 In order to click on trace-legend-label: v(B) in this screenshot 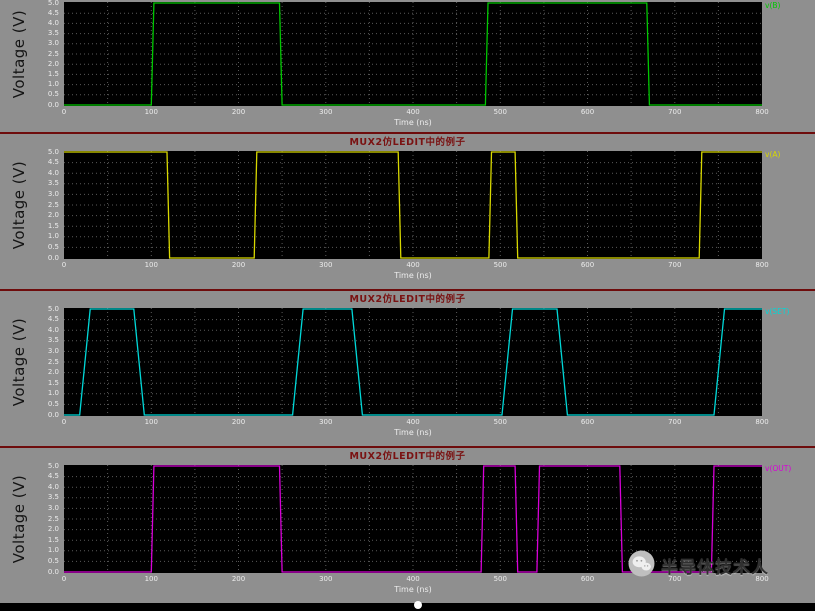, I will do `click(773, 5)`.